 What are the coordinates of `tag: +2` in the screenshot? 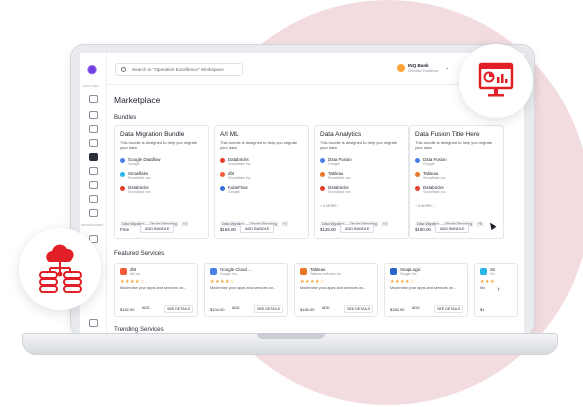 It's located at (284, 224).